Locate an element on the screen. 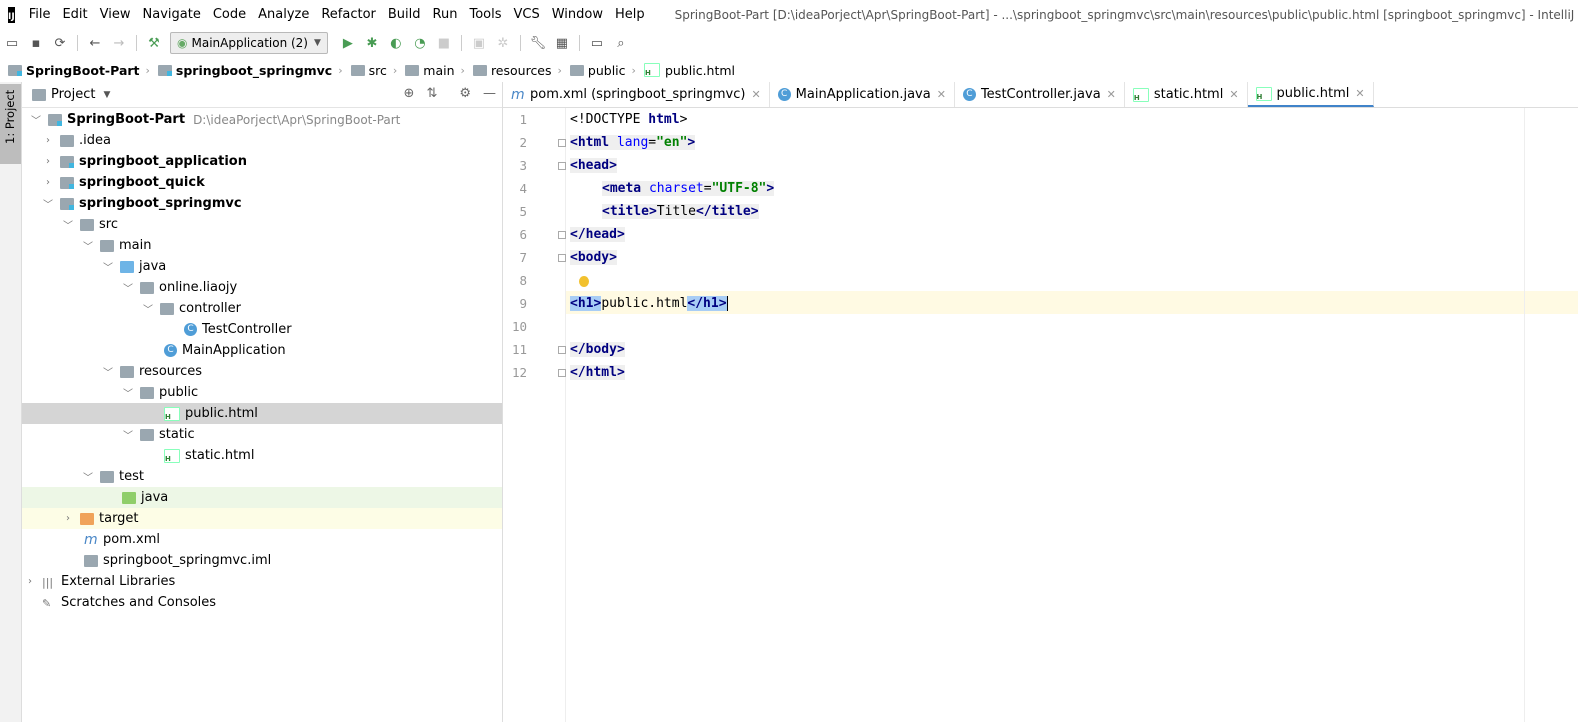 The height and width of the screenshot is (722, 1578). breadcrumb-item: src › is located at coordinates (370, 70).